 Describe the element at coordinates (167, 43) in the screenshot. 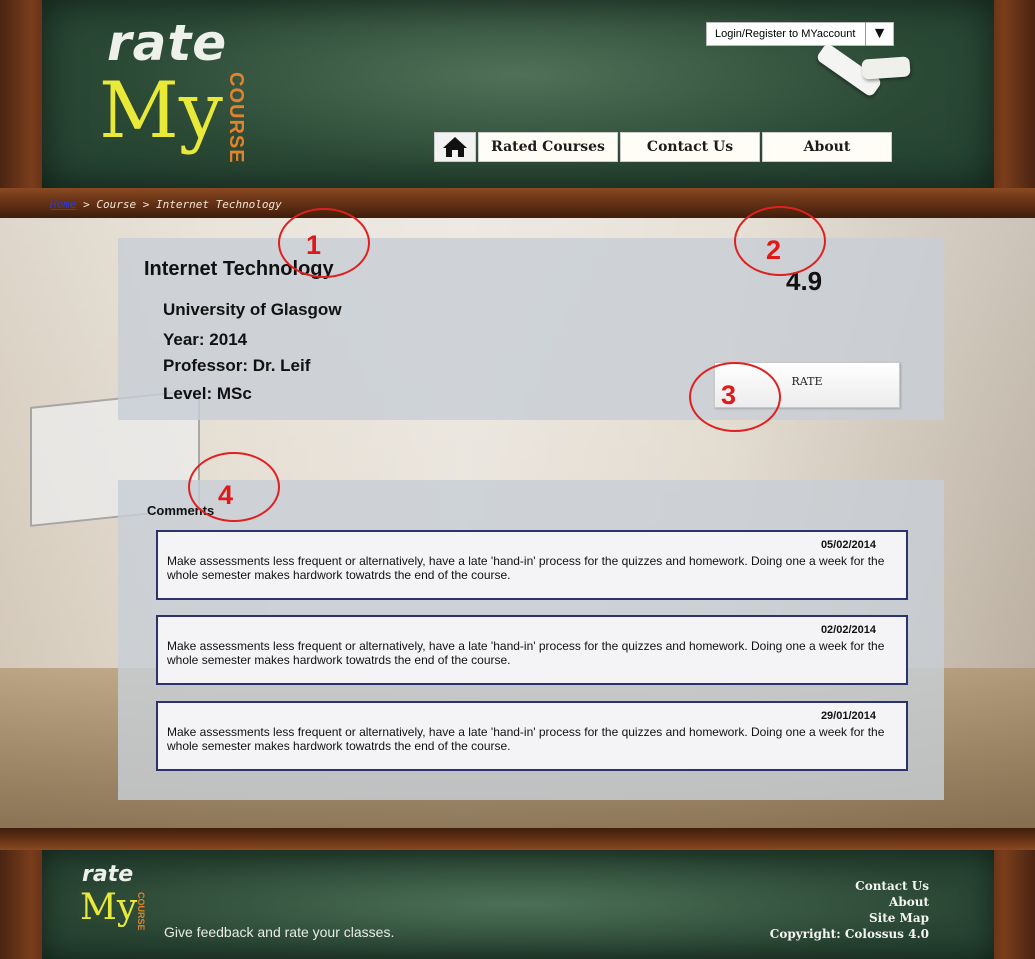

I see `logo-rate-text: rate` at that location.